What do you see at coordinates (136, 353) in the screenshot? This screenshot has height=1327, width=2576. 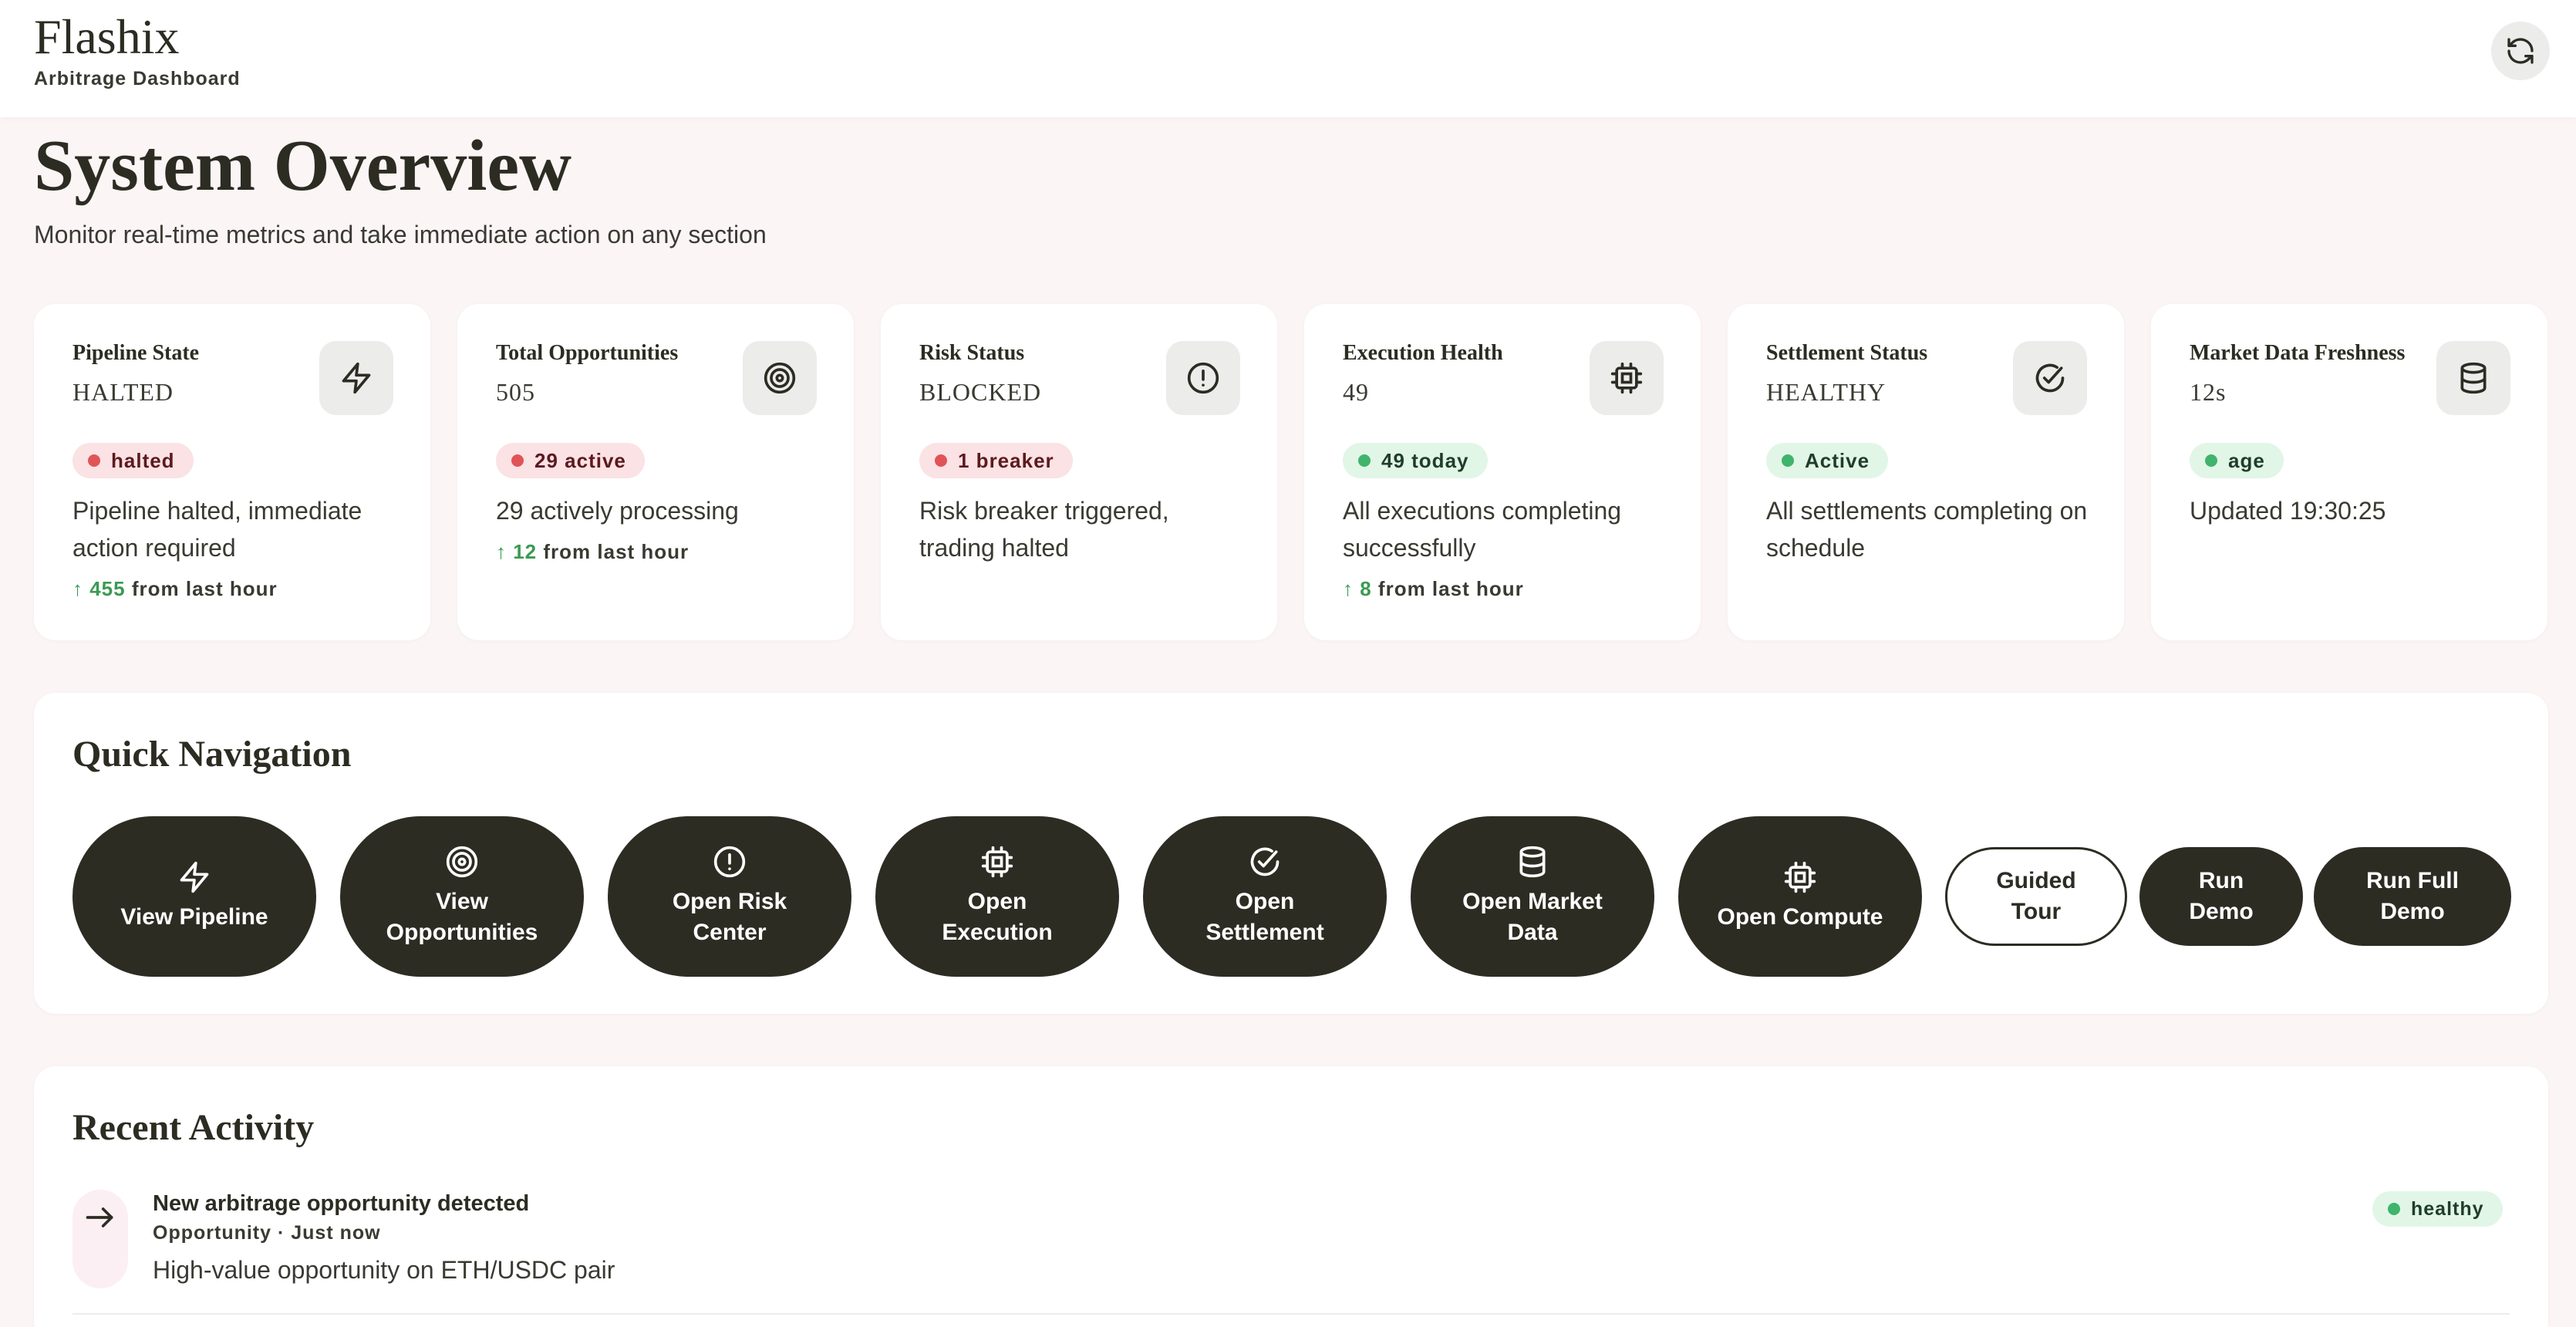 I see `metric-label: Pipeline State` at bounding box center [136, 353].